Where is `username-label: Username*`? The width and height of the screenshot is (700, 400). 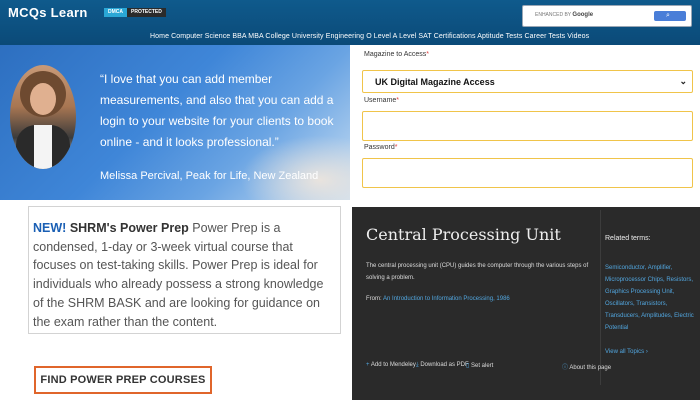 username-label: Username* is located at coordinates (381, 100).